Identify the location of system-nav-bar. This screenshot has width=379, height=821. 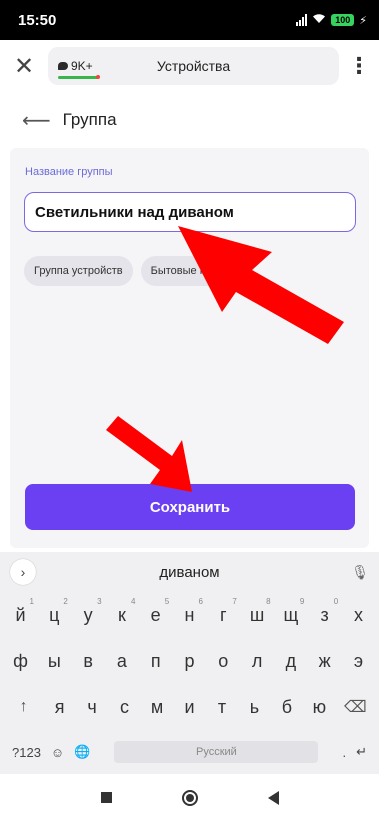
(189, 797).